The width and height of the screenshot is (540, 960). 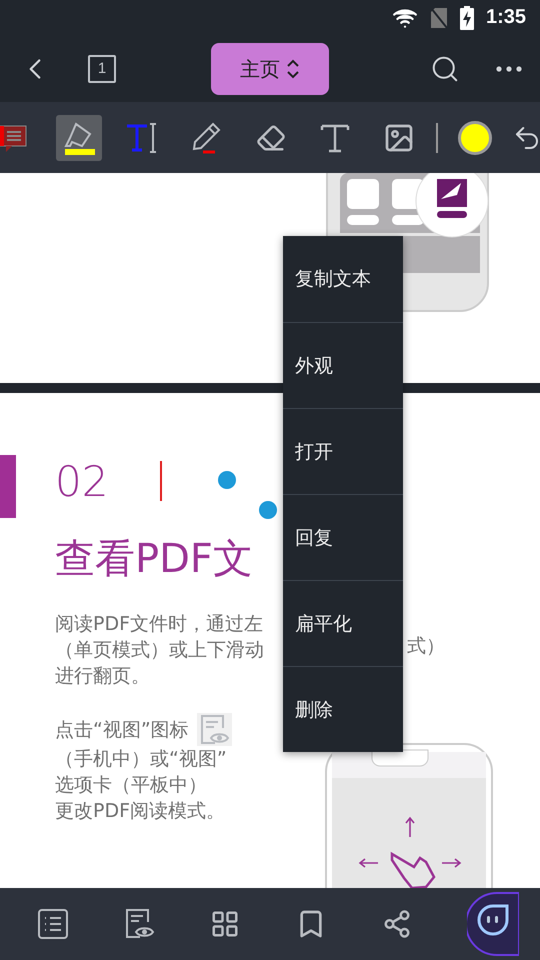 What do you see at coordinates (102, 676) in the screenshot?
I see `body-text: 进行翻页。` at bounding box center [102, 676].